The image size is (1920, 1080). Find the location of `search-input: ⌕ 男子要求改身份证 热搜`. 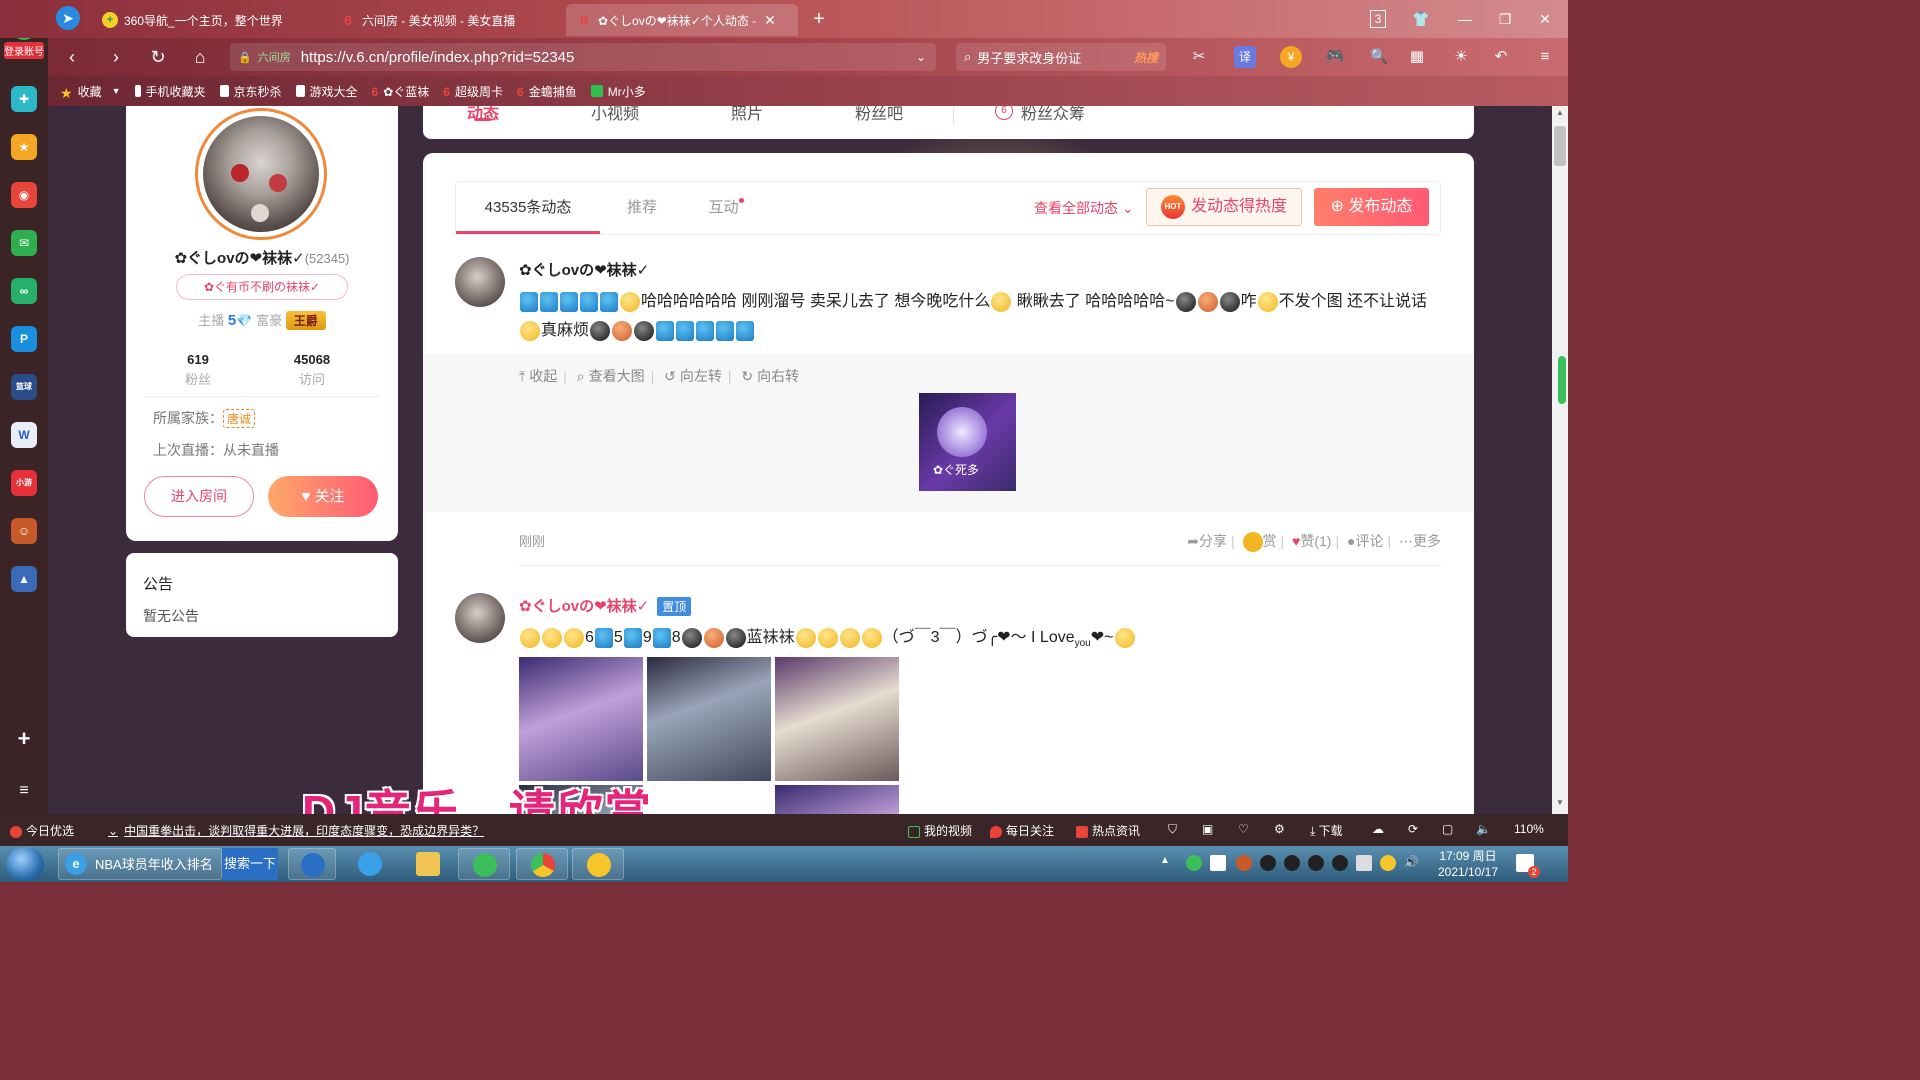

search-input: ⌕ 男子要求改身份证 热搜 is located at coordinates (1061, 57).